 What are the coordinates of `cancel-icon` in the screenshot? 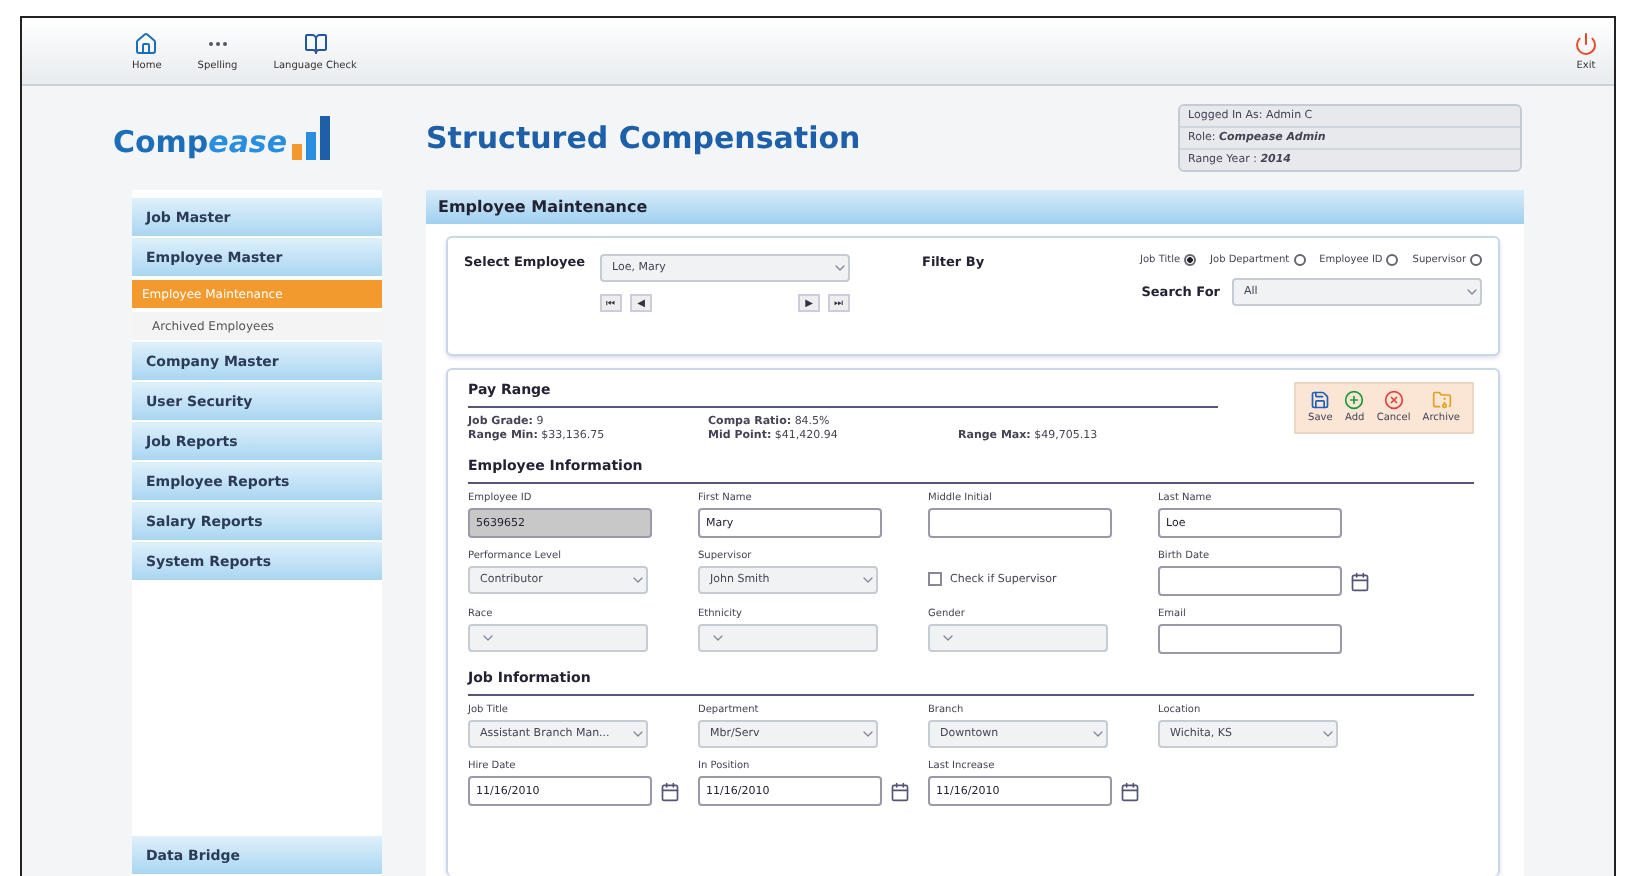 It's located at (1393, 400).